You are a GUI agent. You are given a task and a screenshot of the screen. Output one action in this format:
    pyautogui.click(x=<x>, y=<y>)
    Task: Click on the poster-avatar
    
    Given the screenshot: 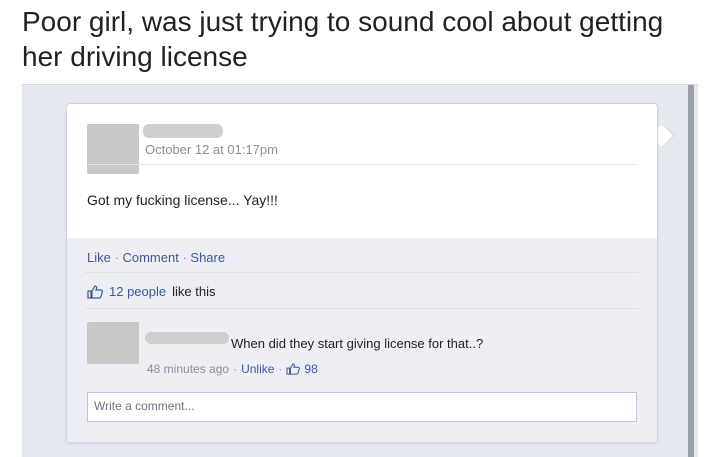 What is the action you would take?
    pyautogui.click(x=113, y=149)
    